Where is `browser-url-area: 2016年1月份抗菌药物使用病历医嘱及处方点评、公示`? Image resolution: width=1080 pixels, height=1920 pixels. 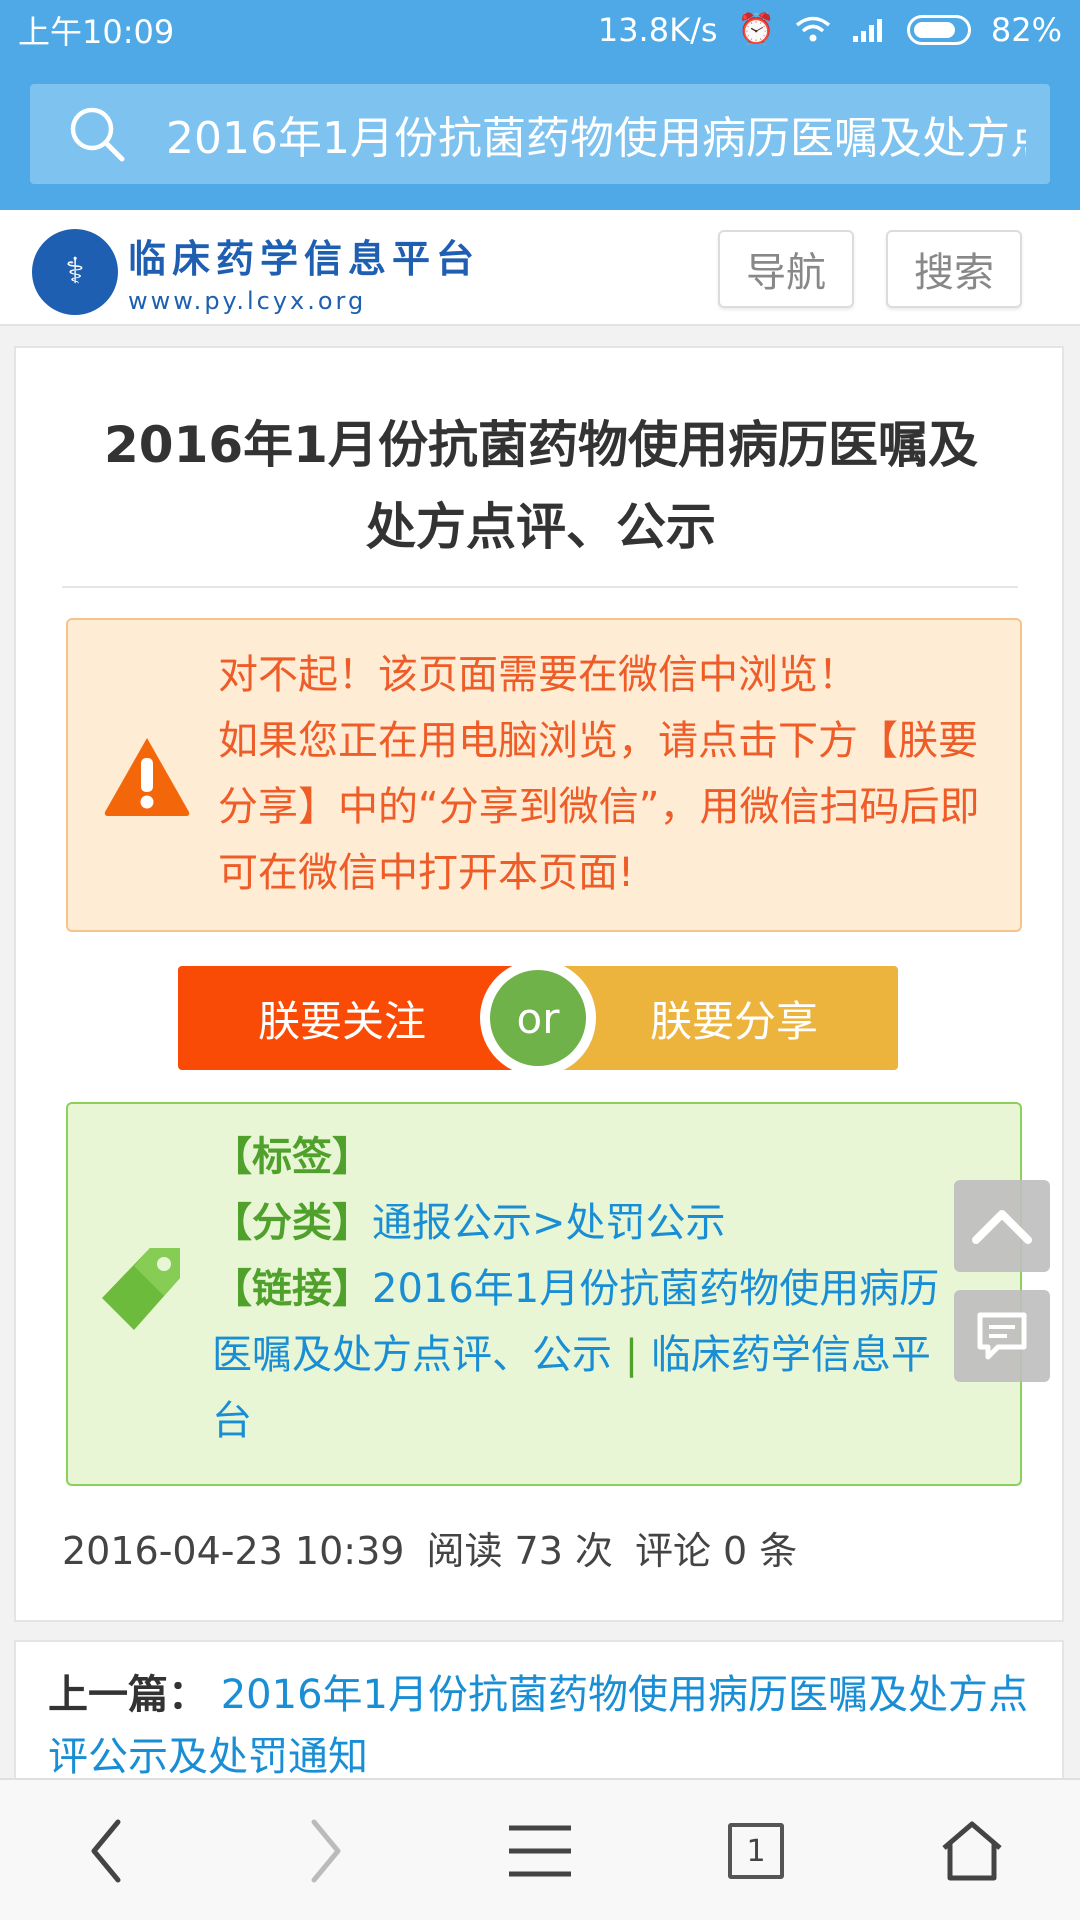
browser-url-area: 2016年1月份抗菌药物使用病历医嘱及处方点评、公示 is located at coordinates (540, 135).